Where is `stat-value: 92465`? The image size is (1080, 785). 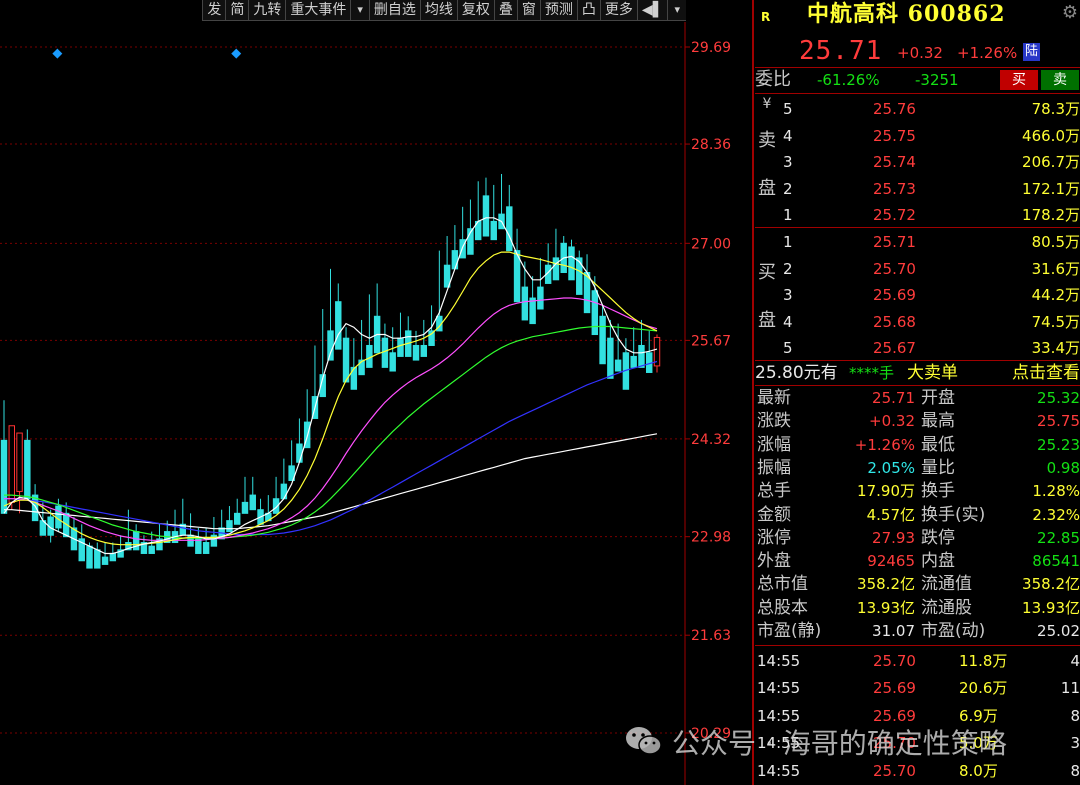
stat-value: 92465 is located at coordinates (891, 561).